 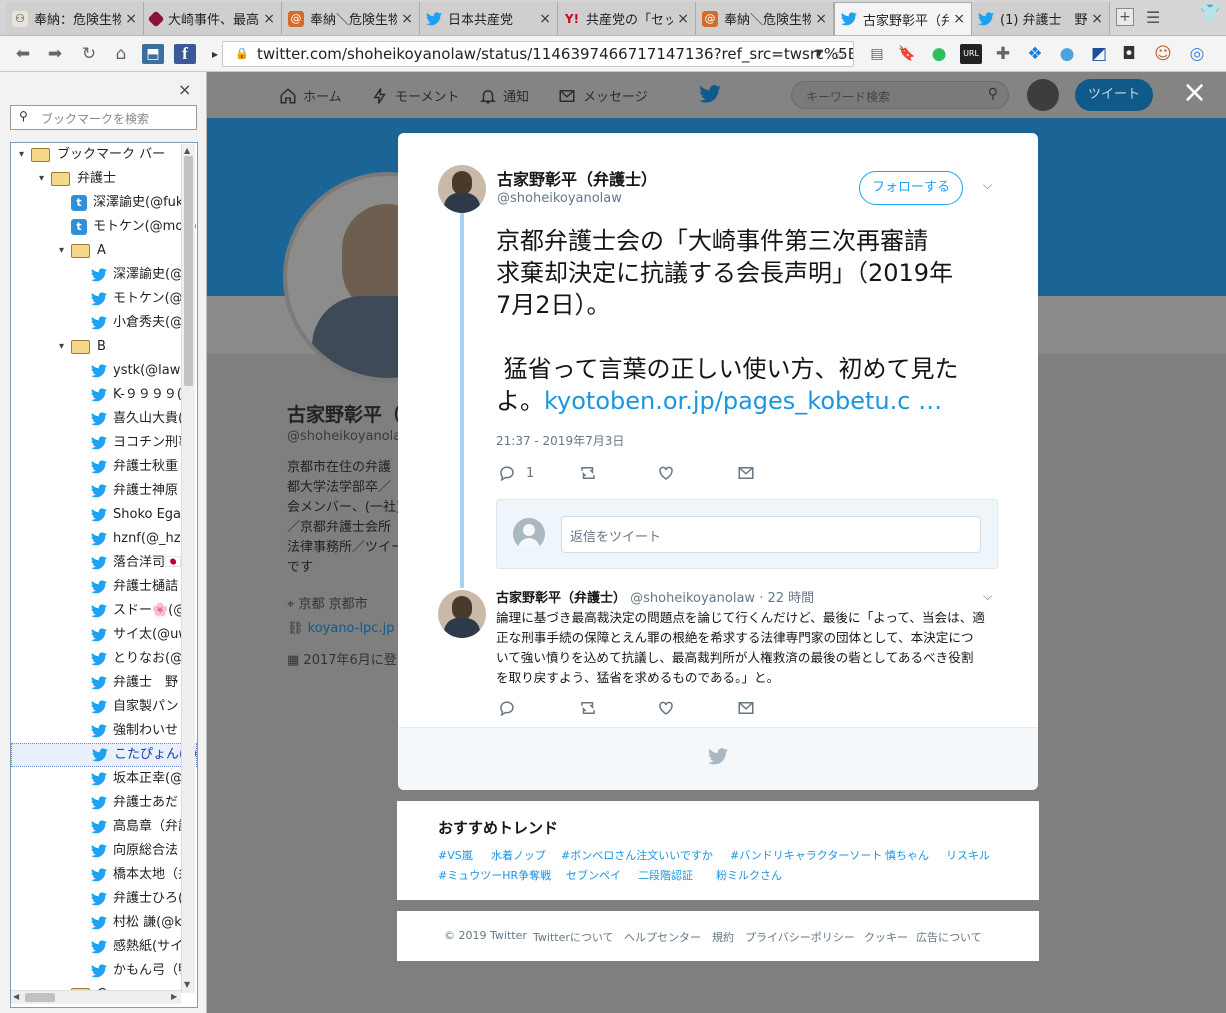 I want to click on tweet-timestamp: 21:37 - 2019年7月3日, so click(x=560, y=440).